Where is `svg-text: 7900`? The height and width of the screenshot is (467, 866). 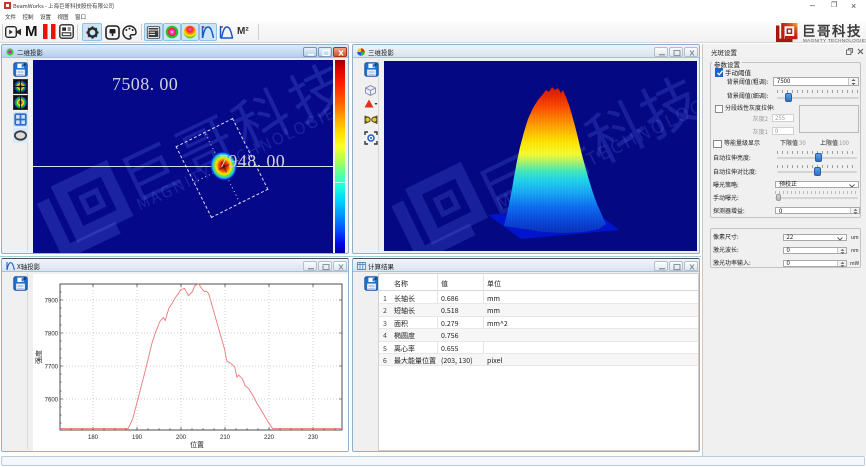
svg-text: 7900 is located at coordinates (52, 302).